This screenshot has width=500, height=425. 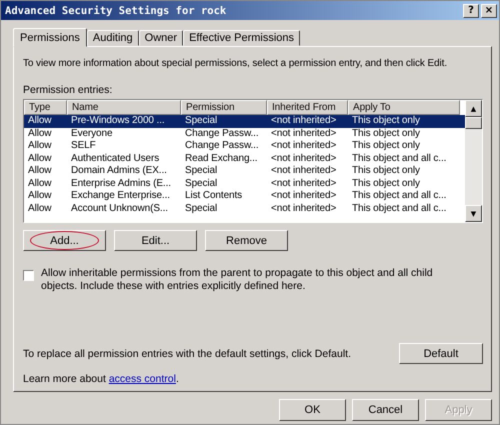 I want to click on tab: Owner, so click(x=161, y=38).